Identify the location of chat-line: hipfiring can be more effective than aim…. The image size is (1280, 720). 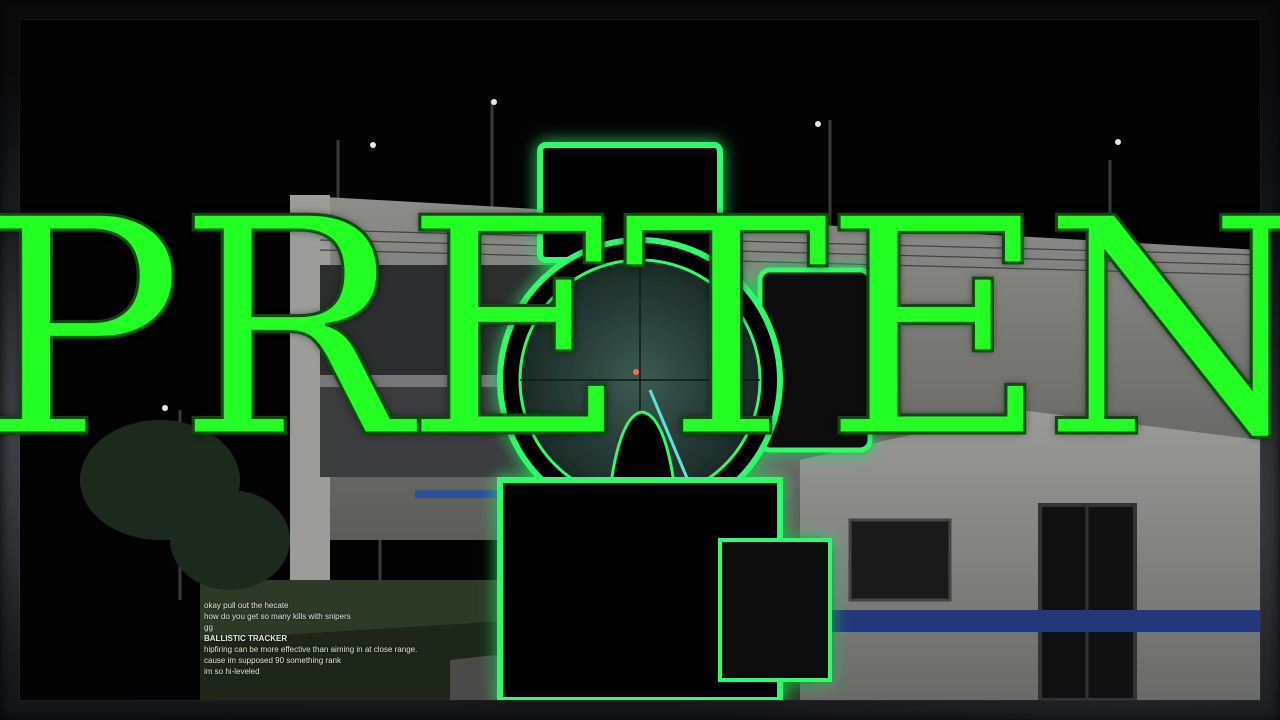
(311, 649).